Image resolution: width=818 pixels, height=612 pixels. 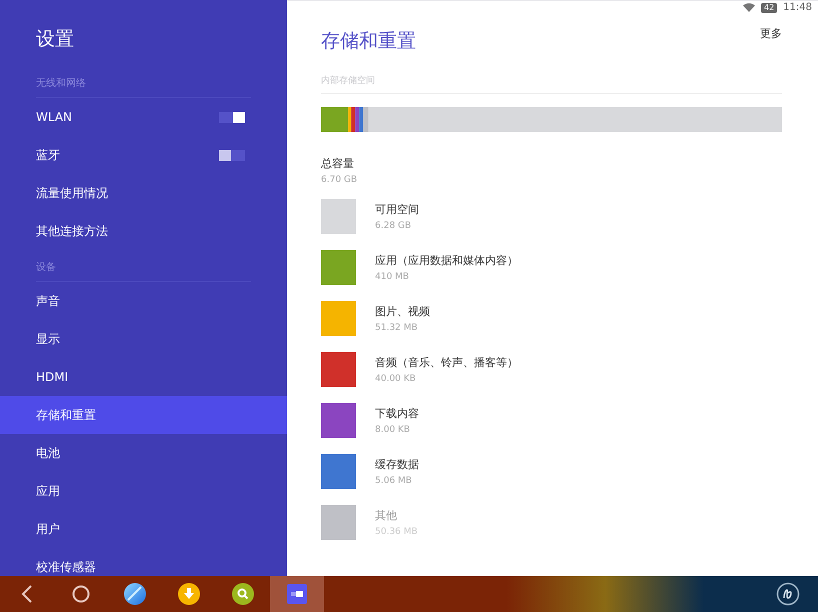 What do you see at coordinates (771, 33) in the screenshot?
I see `more-menu: 更多` at bounding box center [771, 33].